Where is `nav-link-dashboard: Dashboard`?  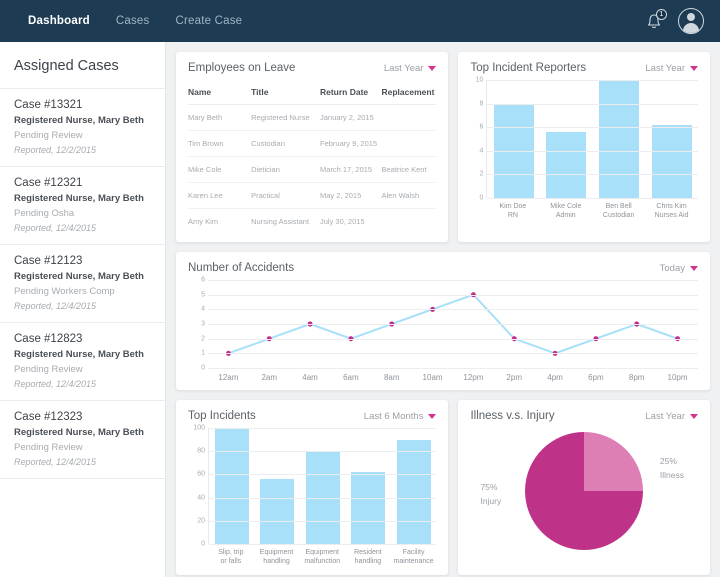
nav-link-dashboard: Dashboard is located at coordinates (59, 21).